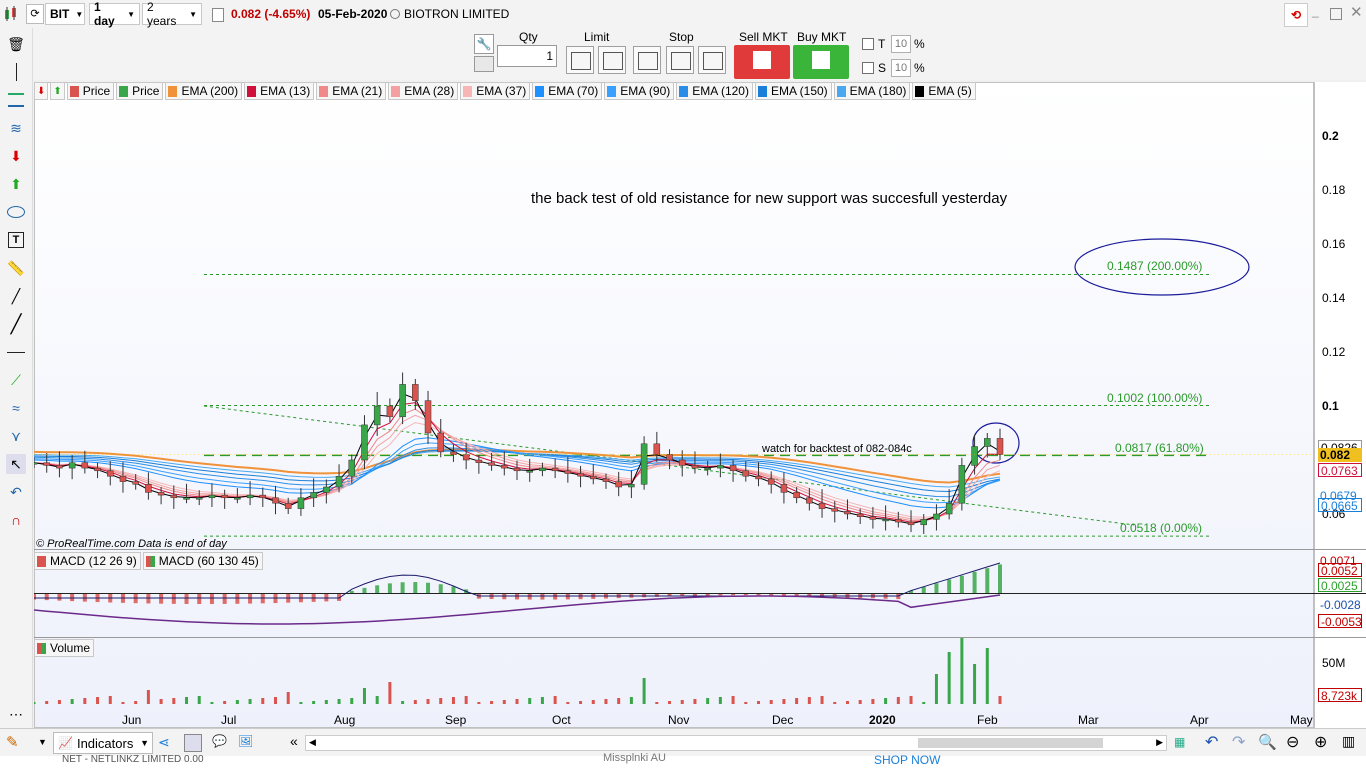 This screenshot has height=768, width=1366. I want to click on buy-arrow-icon: ⬆, so click(16, 184).